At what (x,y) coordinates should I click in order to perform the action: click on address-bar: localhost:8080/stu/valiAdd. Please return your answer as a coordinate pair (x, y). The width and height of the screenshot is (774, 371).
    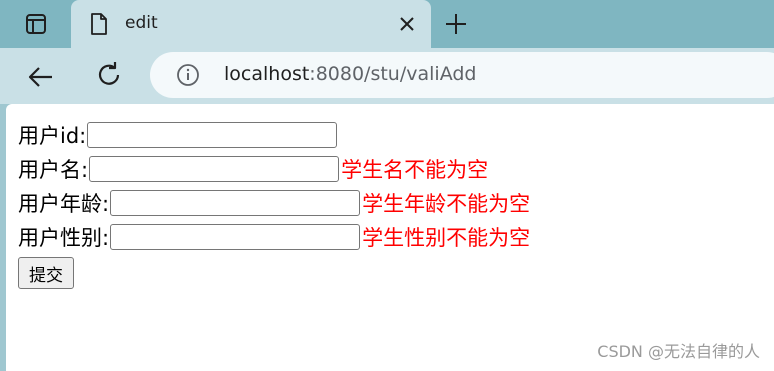
    Looking at the image, I should click on (462, 75).